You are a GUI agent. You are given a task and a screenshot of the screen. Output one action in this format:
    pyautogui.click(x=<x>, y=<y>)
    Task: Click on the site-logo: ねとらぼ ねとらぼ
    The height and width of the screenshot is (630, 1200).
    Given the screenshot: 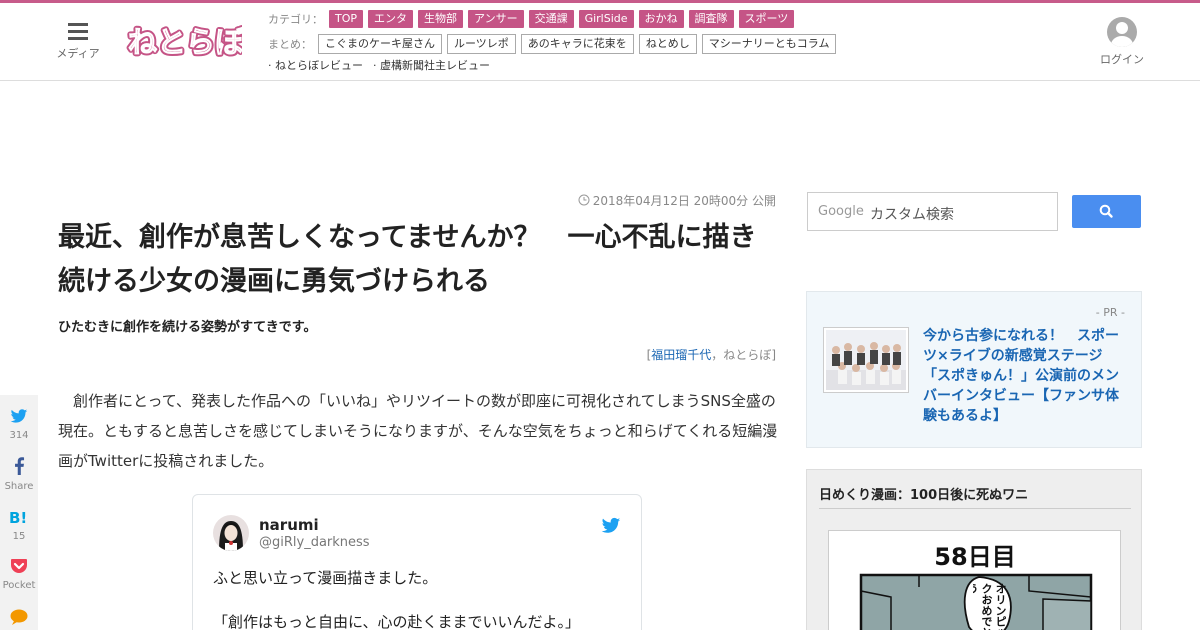 What is the action you would take?
    pyautogui.click(x=187, y=40)
    